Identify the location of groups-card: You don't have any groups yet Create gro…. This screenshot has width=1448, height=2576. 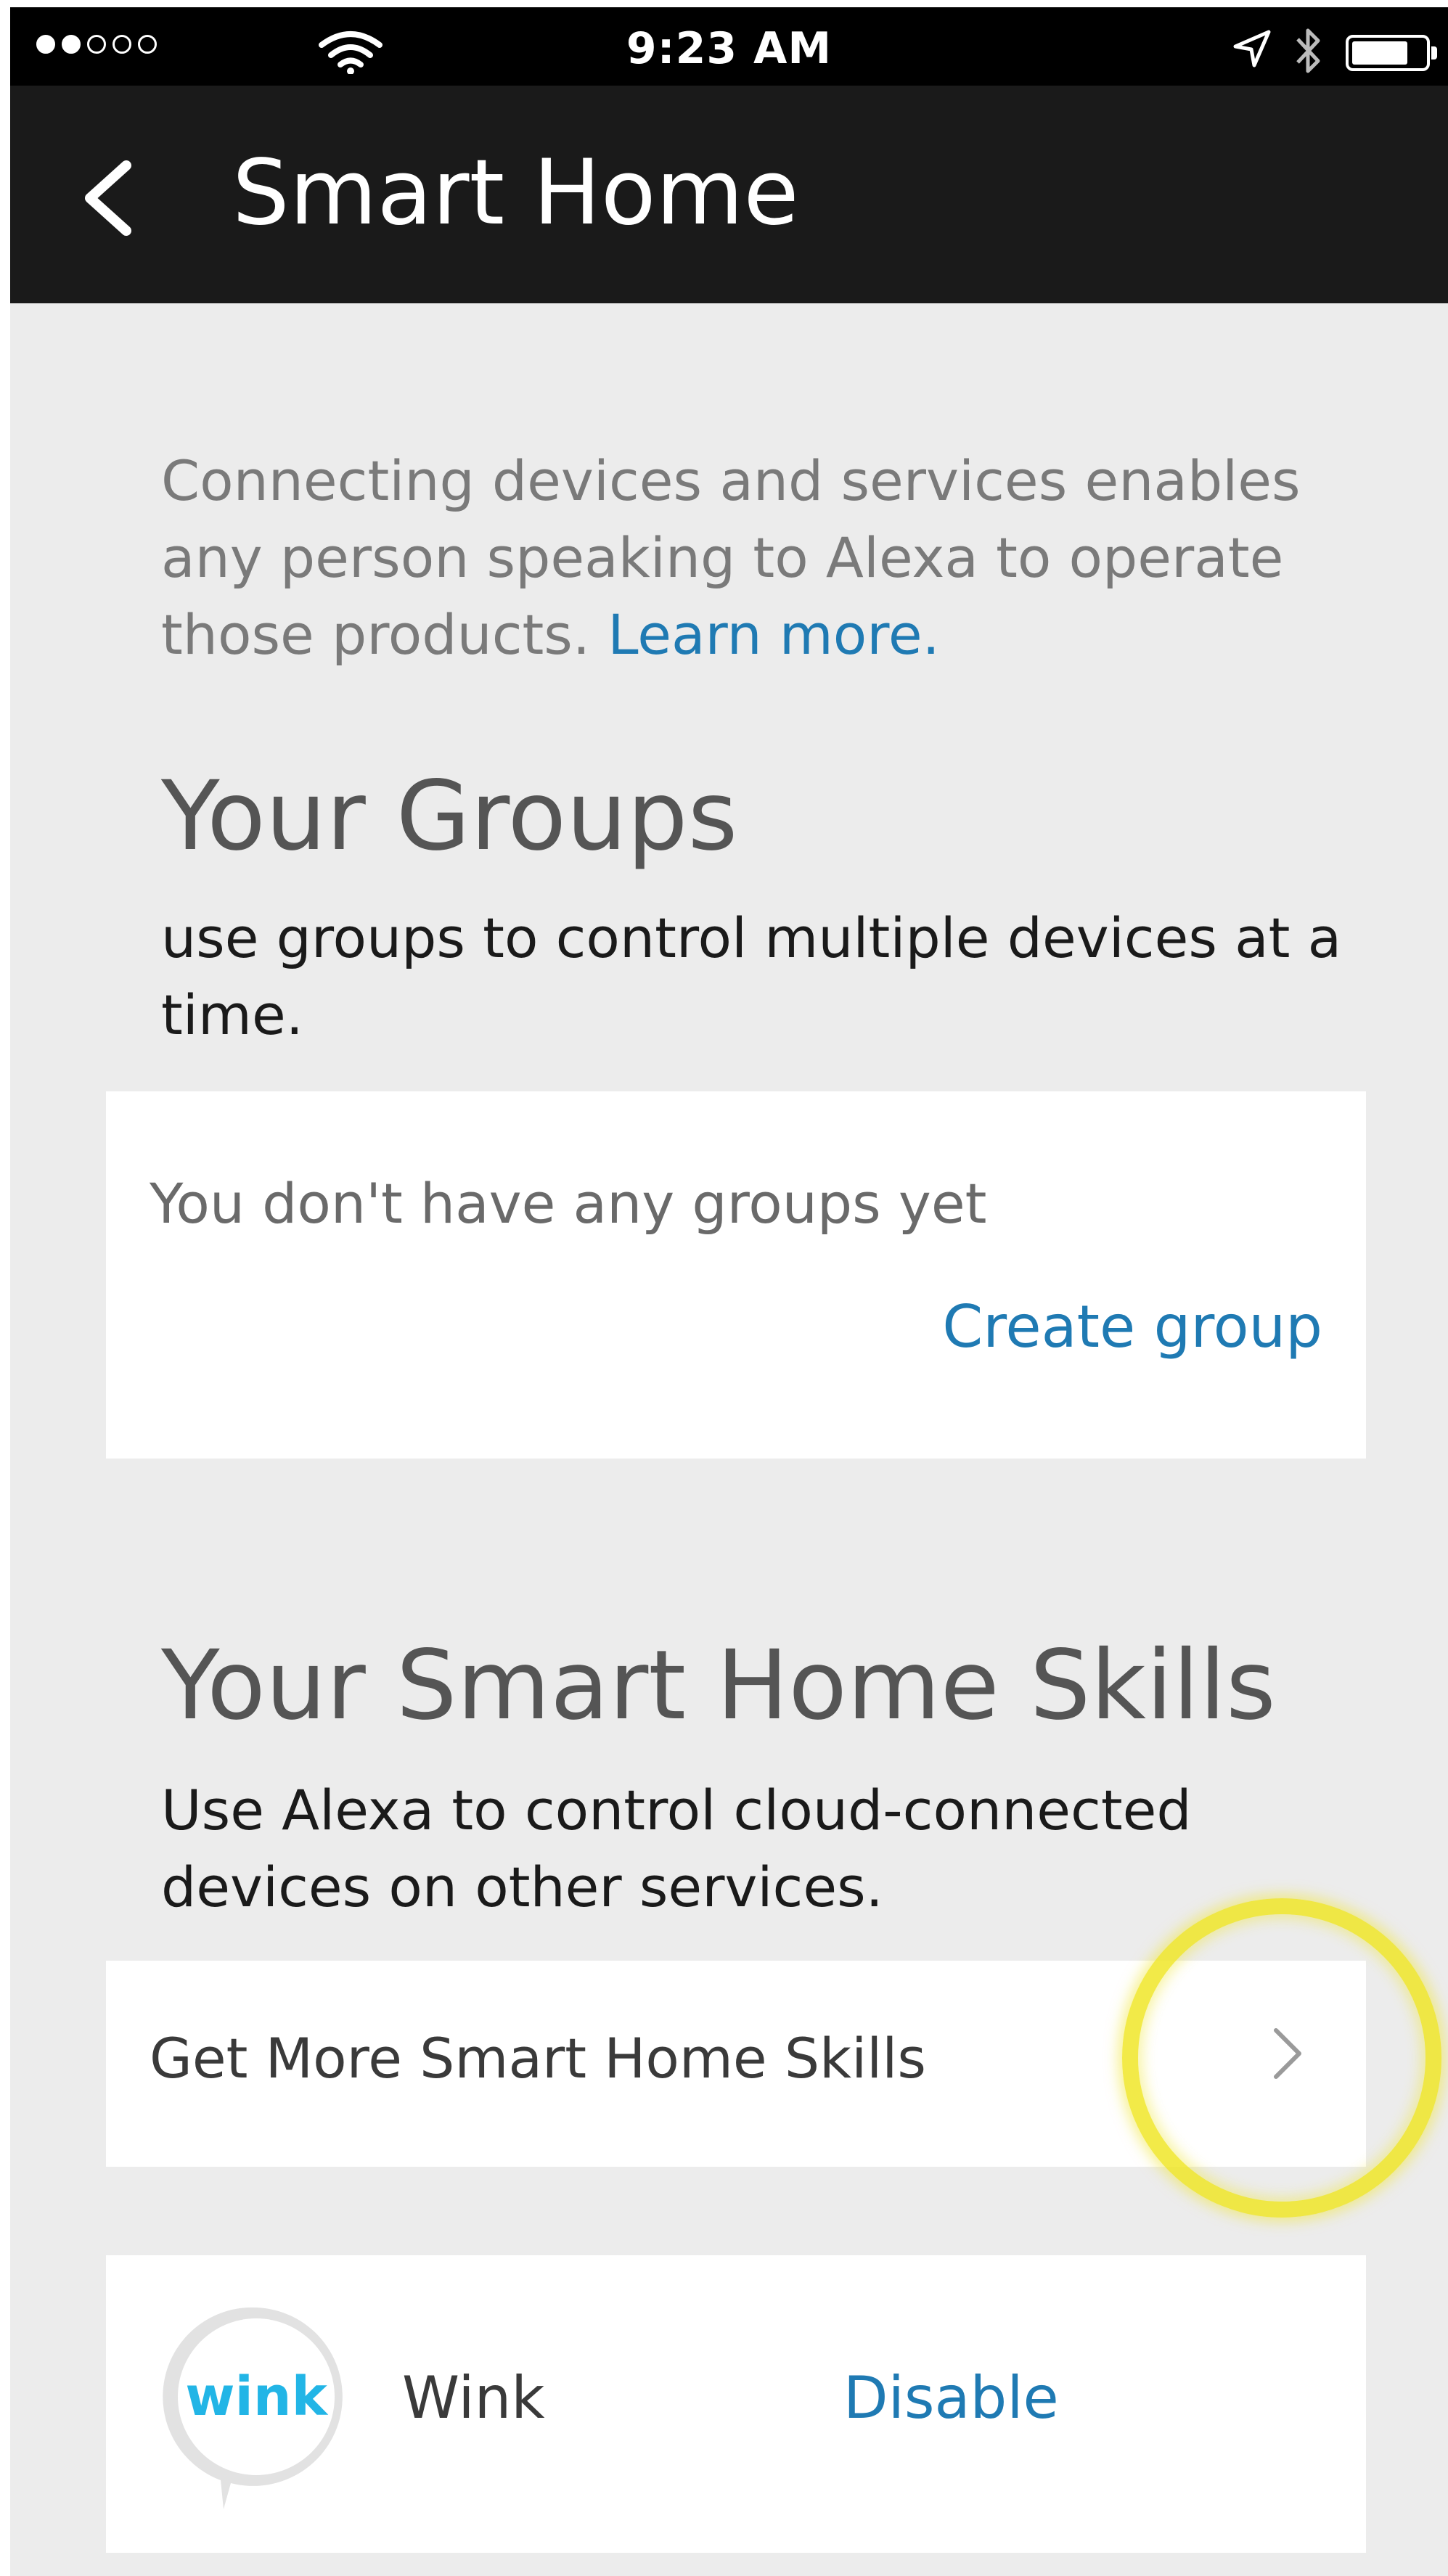
(736, 1275).